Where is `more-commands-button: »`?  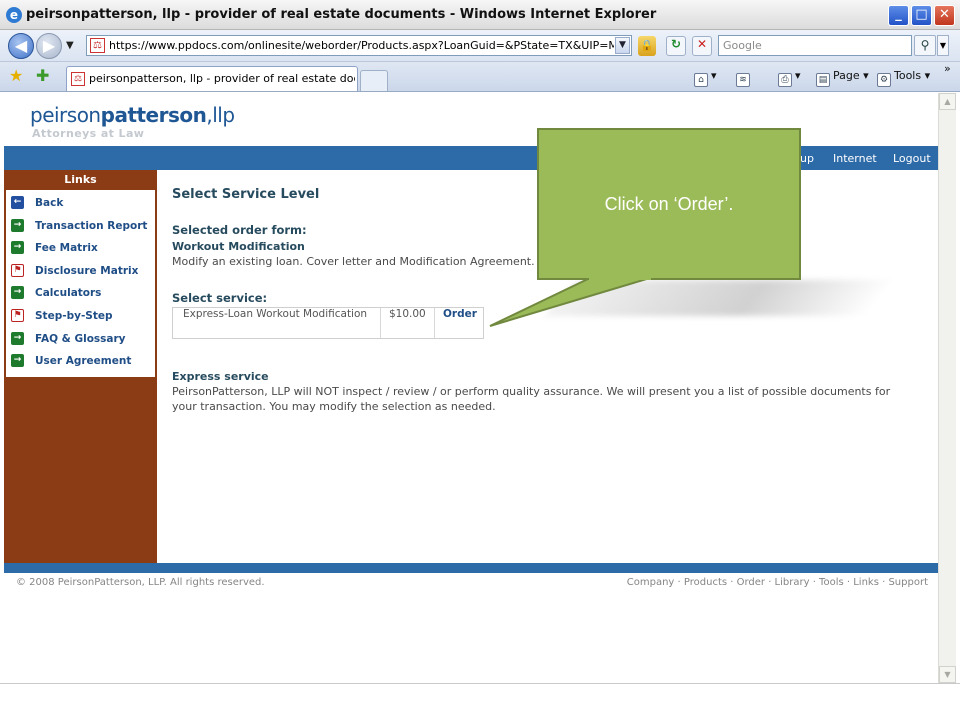
more-commands-button: » is located at coordinates (947, 68).